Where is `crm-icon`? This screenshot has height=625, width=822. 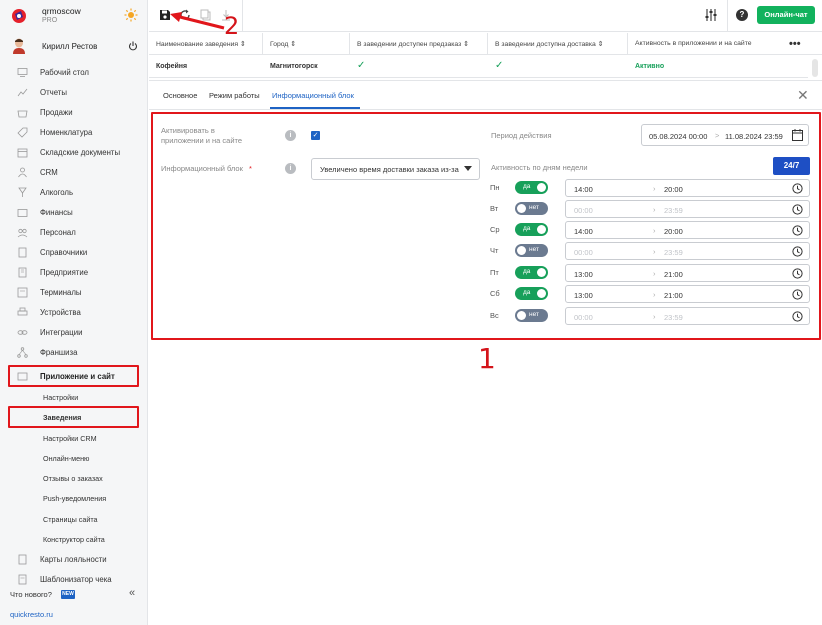
crm-icon is located at coordinates (22, 172).